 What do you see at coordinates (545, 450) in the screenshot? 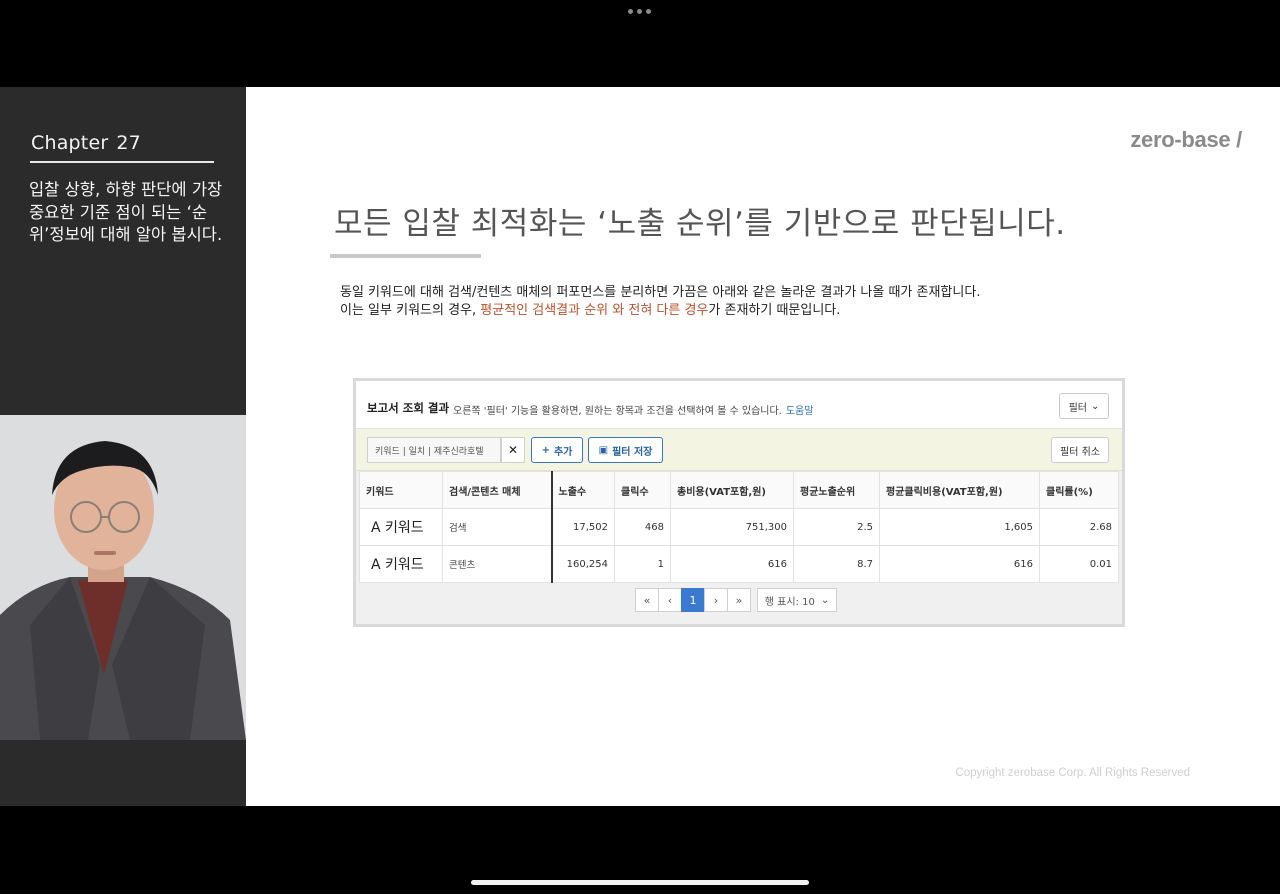
I see `plus-icon: +` at bounding box center [545, 450].